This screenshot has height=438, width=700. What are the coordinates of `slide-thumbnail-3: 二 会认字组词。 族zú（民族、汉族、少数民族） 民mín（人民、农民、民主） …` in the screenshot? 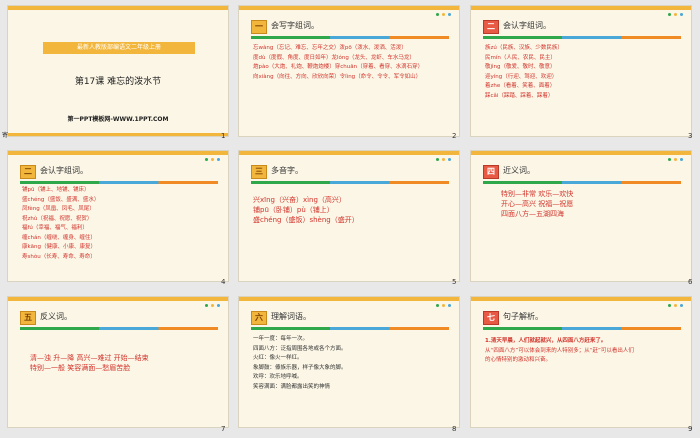 It's located at (581, 71).